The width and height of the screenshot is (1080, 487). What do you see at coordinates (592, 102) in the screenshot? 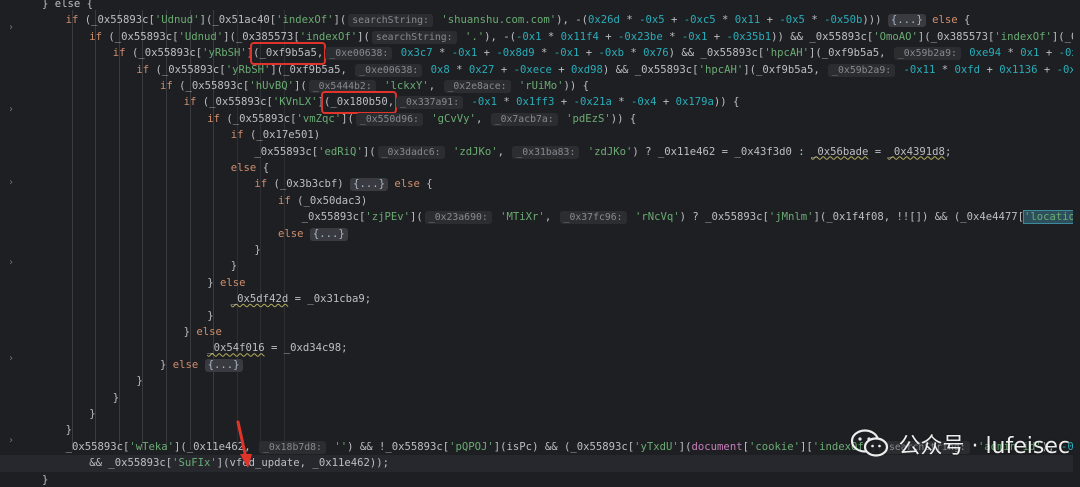
I see `code-token: -0x21a` at bounding box center [592, 102].